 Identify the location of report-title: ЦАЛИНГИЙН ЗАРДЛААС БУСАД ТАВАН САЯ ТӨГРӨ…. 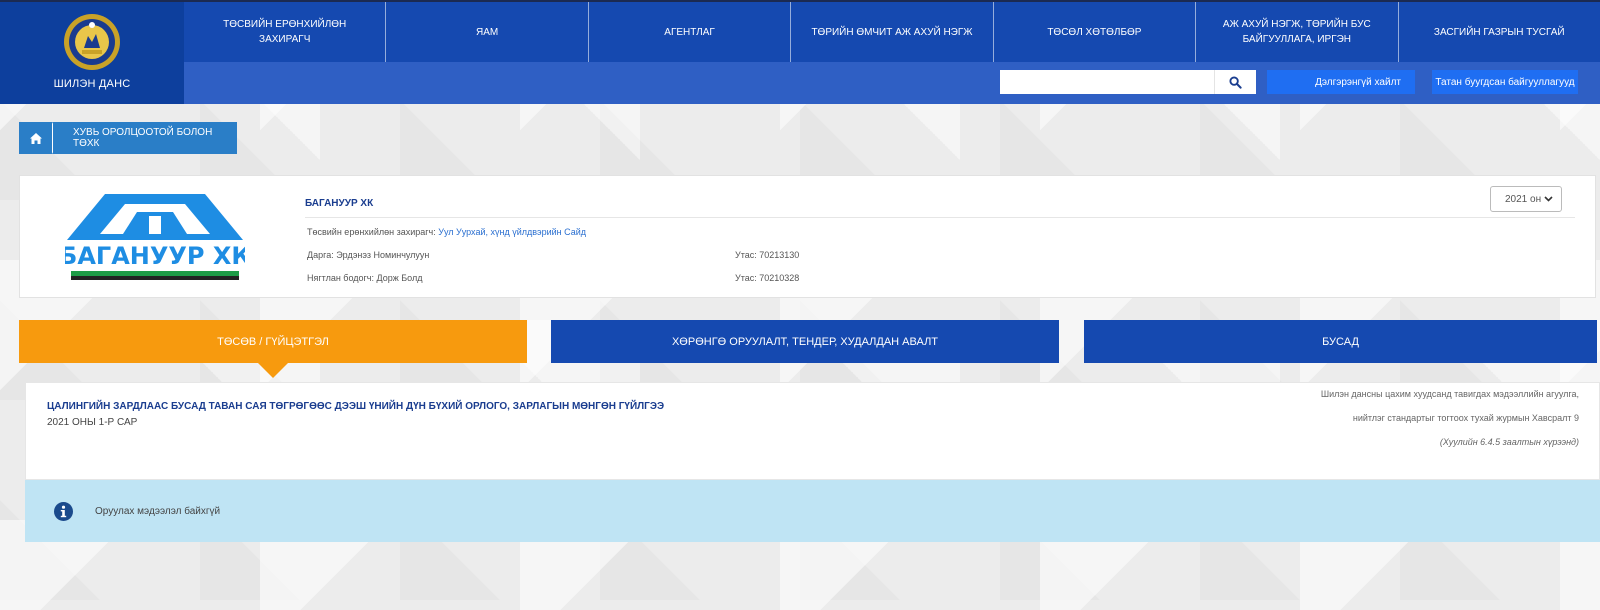
(356, 406).